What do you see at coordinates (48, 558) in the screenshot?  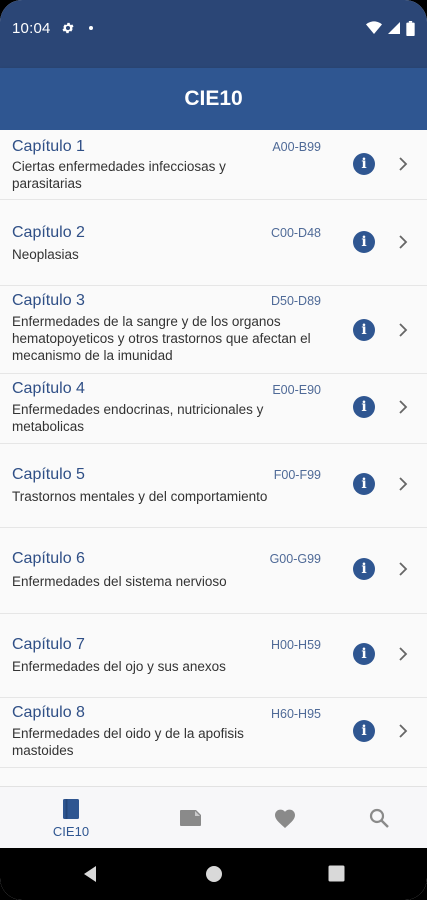 I see `chapter-title: Capítulo 6` at bounding box center [48, 558].